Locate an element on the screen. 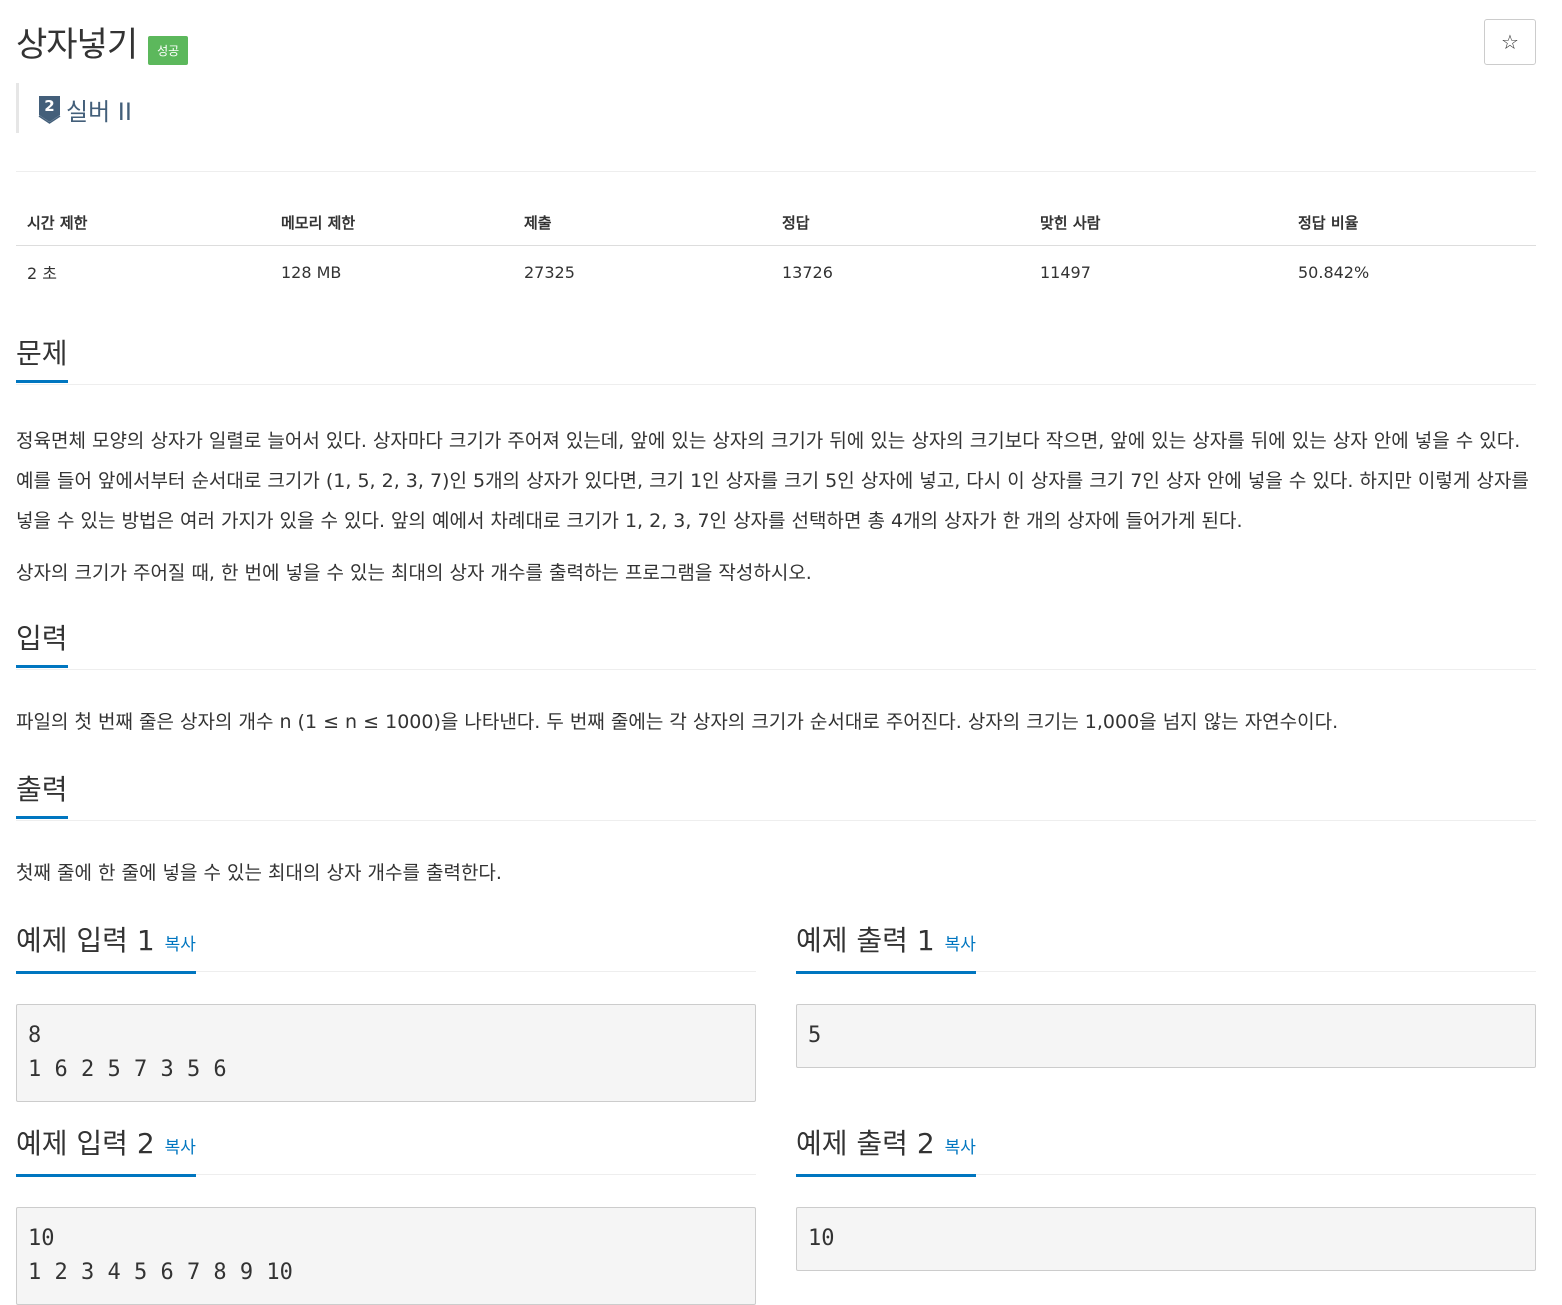 The image size is (1562, 1305). stats-memory-limit: 128 MB is located at coordinates (311, 272).